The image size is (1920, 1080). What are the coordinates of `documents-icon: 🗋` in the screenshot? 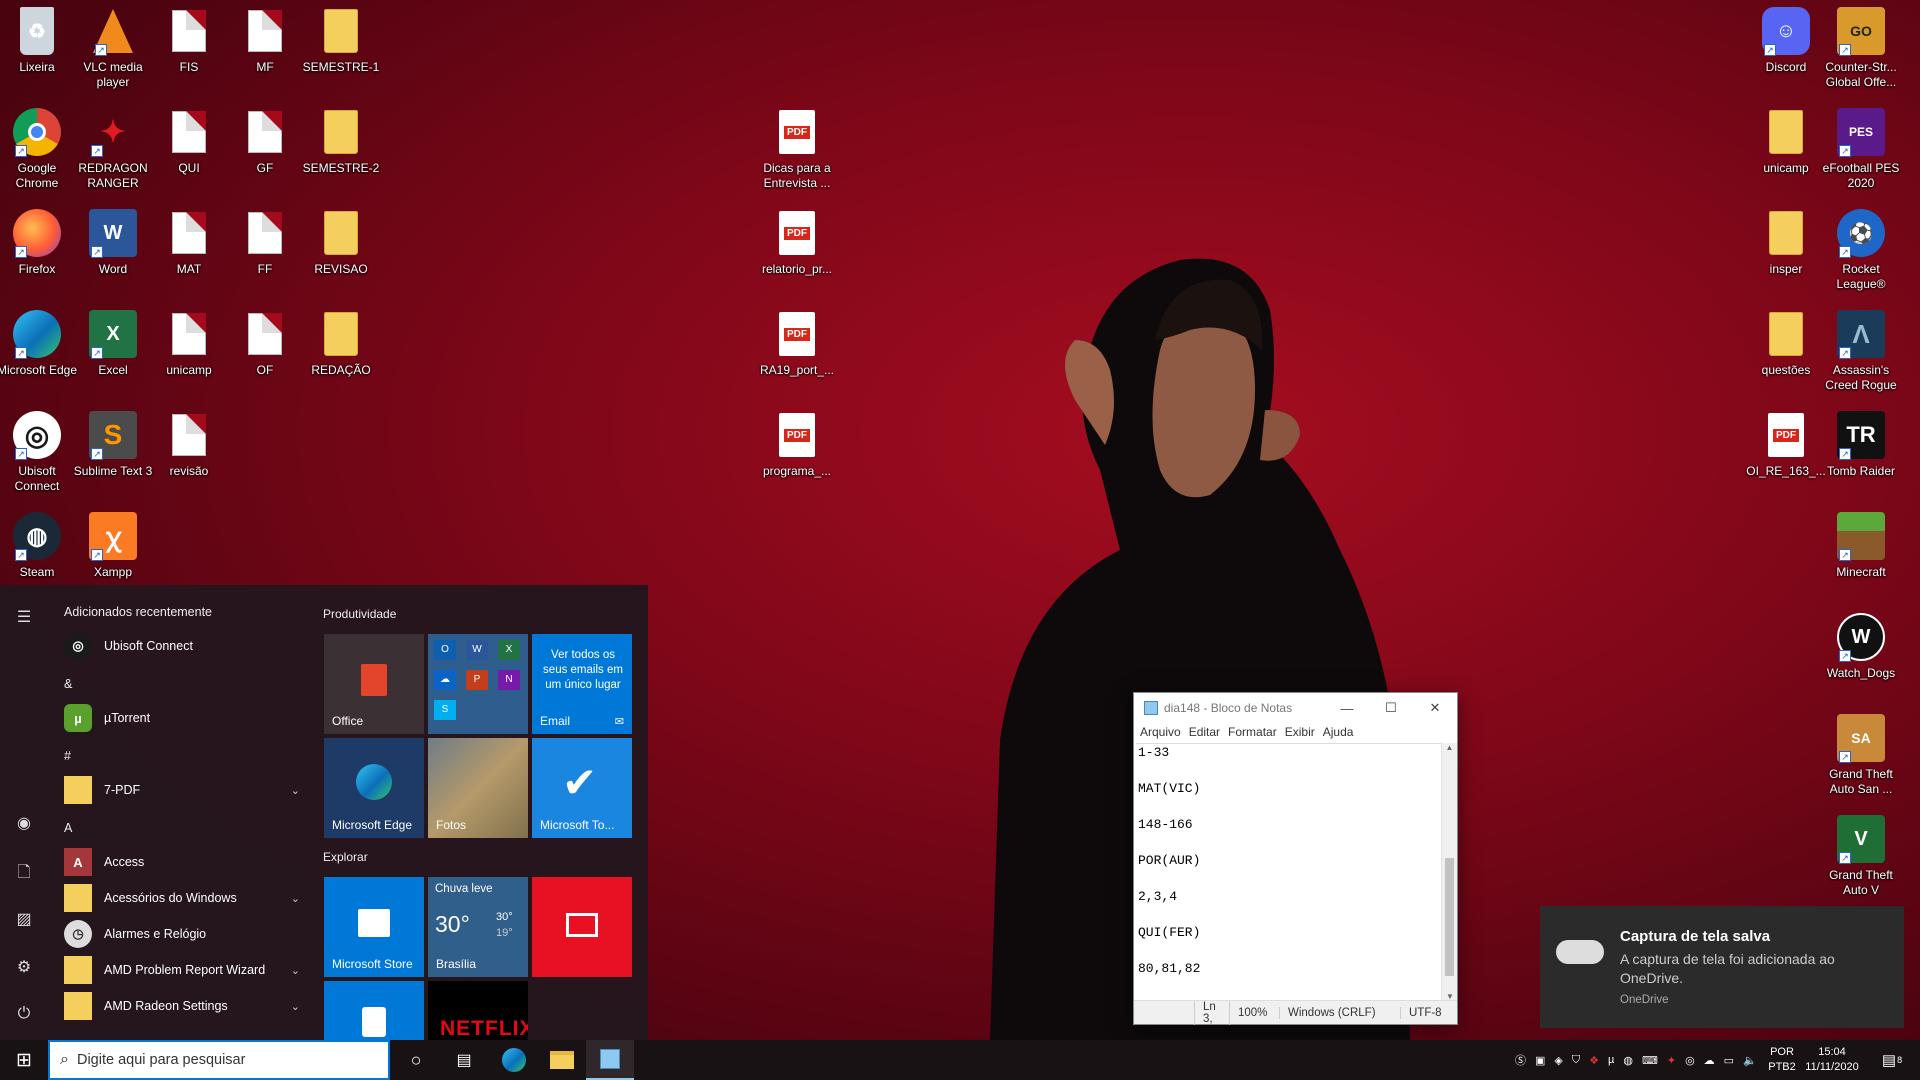 It's located at (24, 871).